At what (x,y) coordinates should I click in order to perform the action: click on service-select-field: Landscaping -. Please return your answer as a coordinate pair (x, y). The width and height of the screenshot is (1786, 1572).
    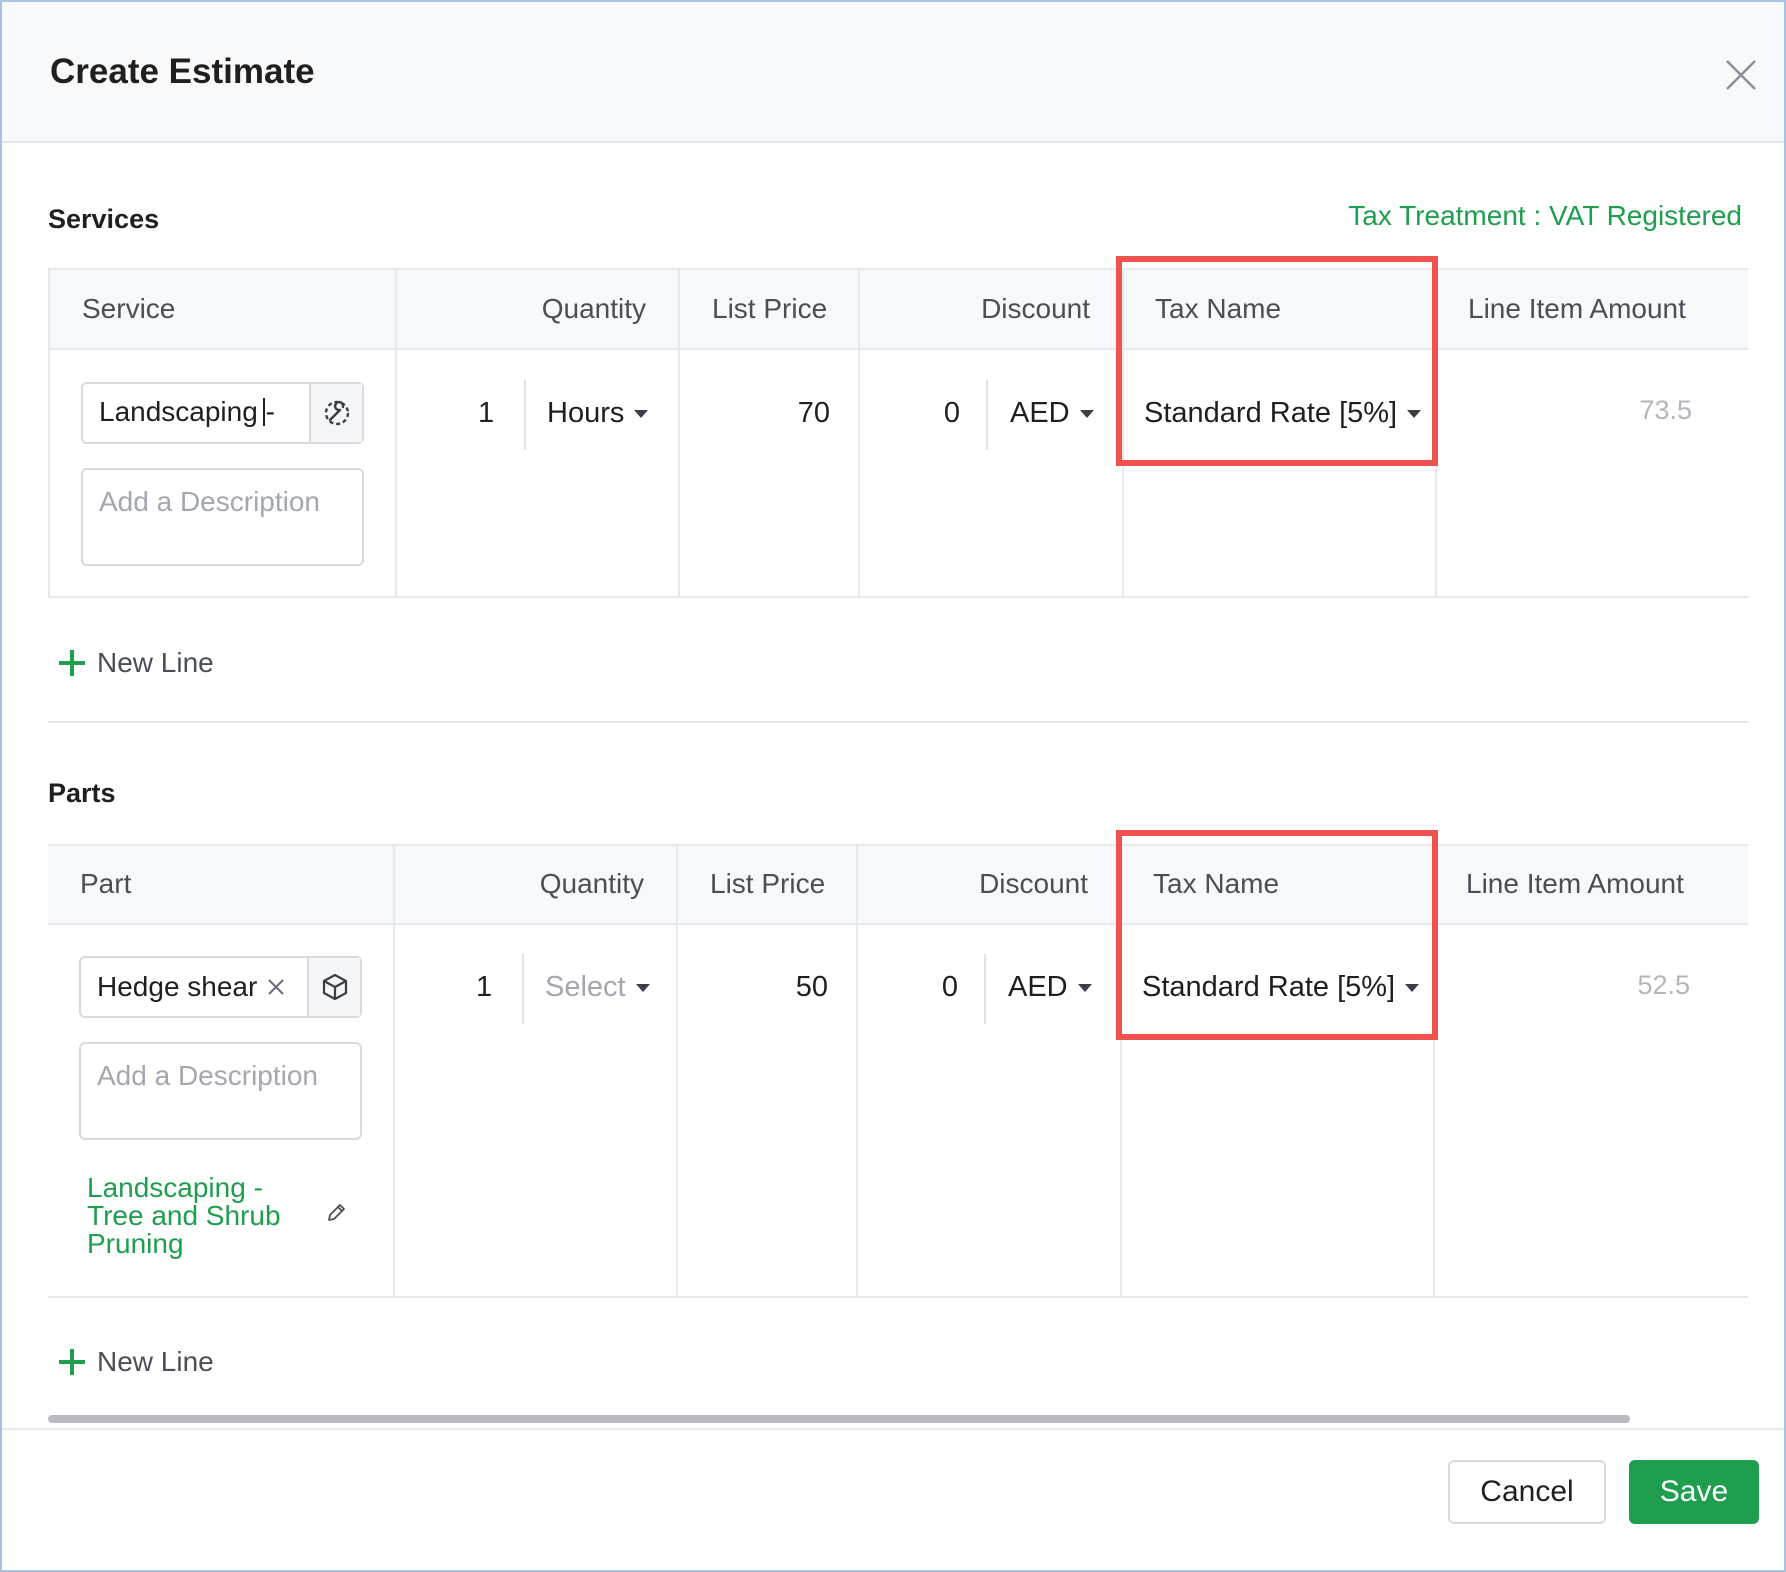
    Looking at the image, I should click on (222, 413).